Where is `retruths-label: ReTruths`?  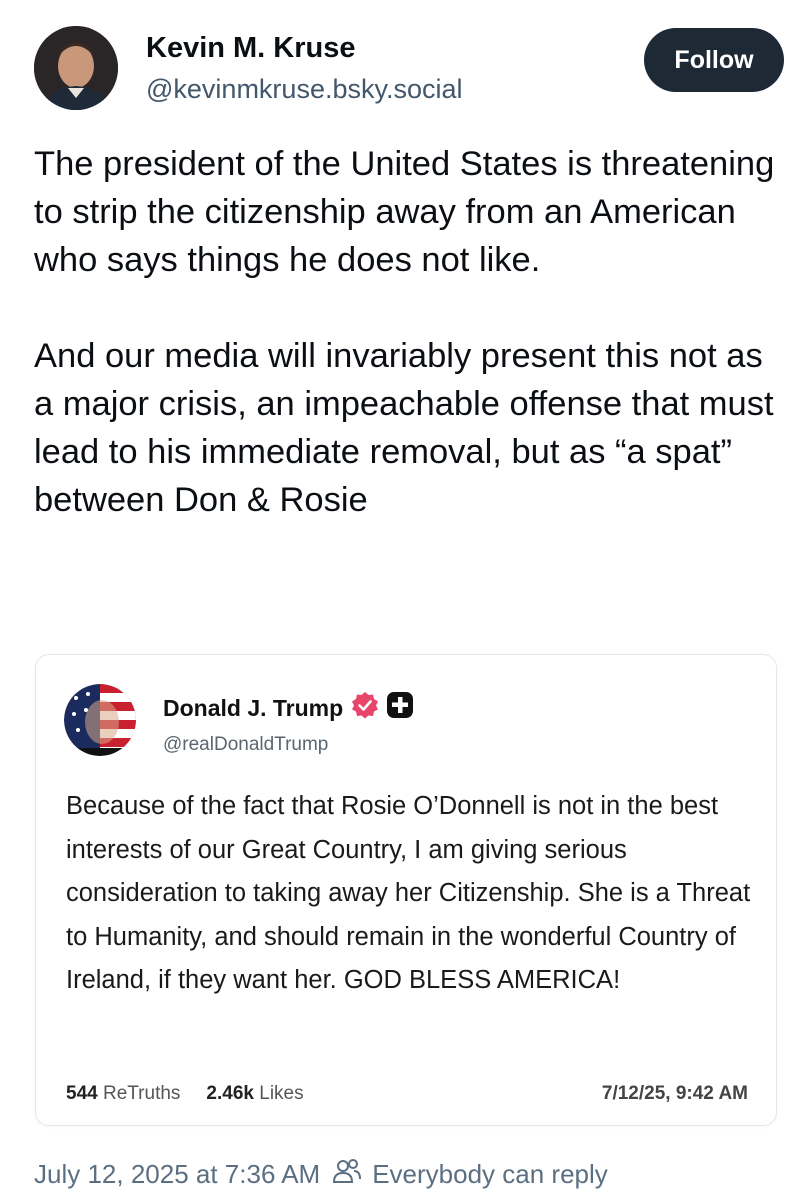 retruths-label: ReTruths is located at coordinates (141, 1093).